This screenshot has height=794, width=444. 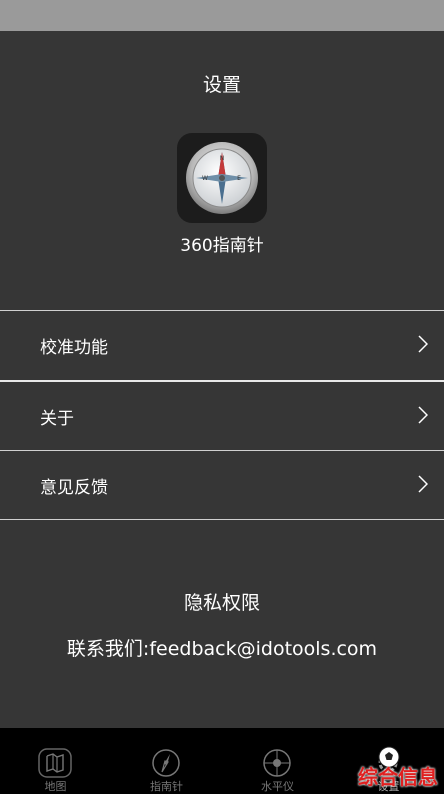 I want to click on map-icon, so click(x=55, y=763).